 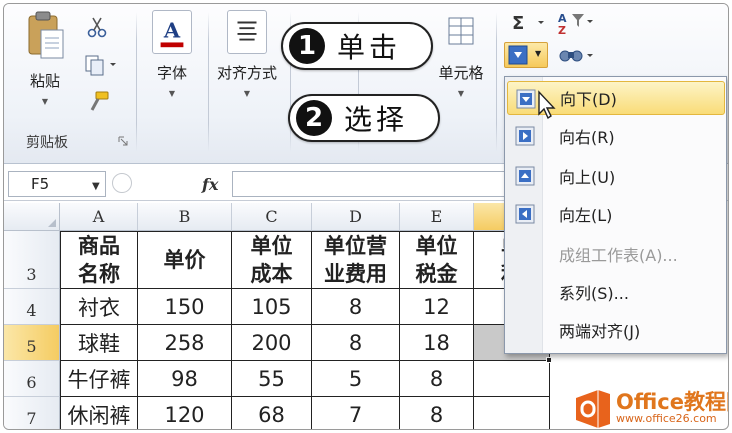 What do you see at coordinates (356, 413) in the screenshot?
I see `cell-d7: 7` at bounding box center [356, 413].